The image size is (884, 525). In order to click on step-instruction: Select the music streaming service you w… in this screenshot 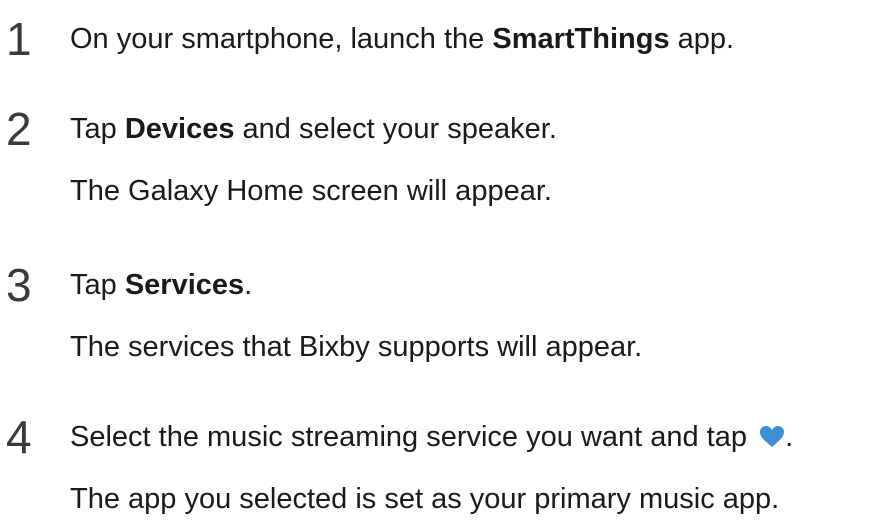, I will do `click(431, 437)`.